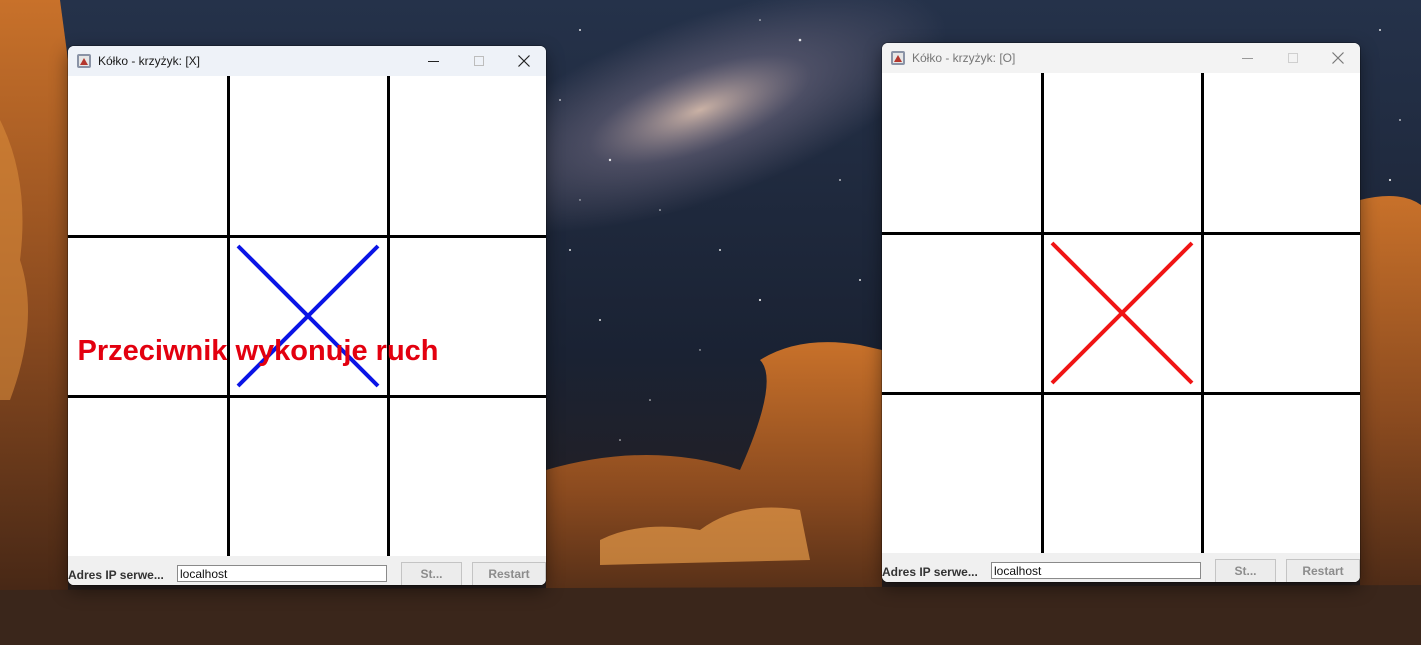 The width and height of the screenshot is (1421, 645). Describe the element at coordinates (149, 61) in the screenshot. I see `window-title: Kółko - krzyżyk: [X]` at that location.